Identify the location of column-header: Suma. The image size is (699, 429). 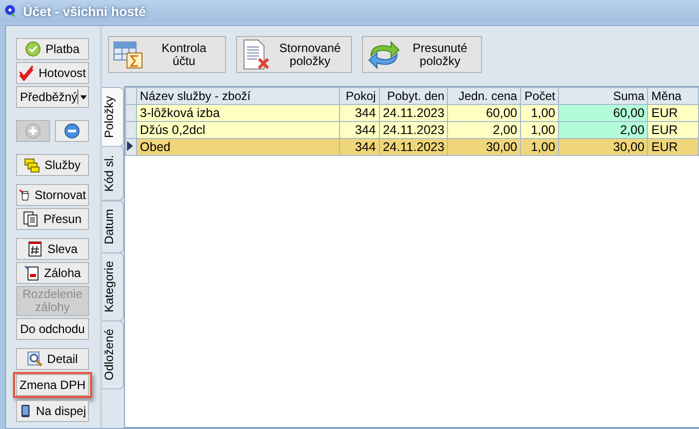
(603, 96).